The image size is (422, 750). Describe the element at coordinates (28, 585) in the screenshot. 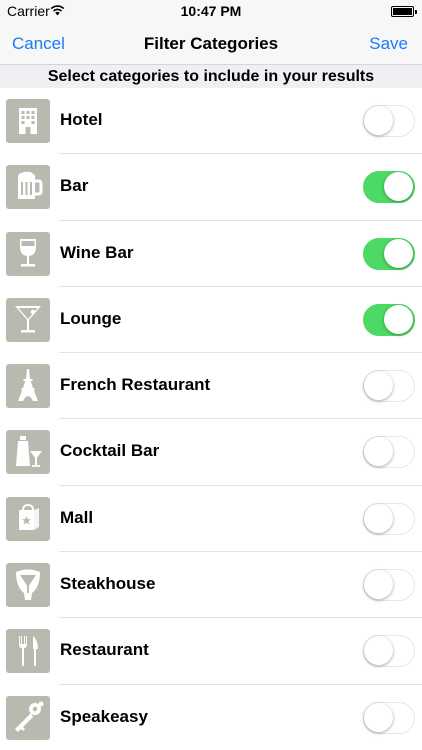

I see `t-bone-steak-icon` at that location.